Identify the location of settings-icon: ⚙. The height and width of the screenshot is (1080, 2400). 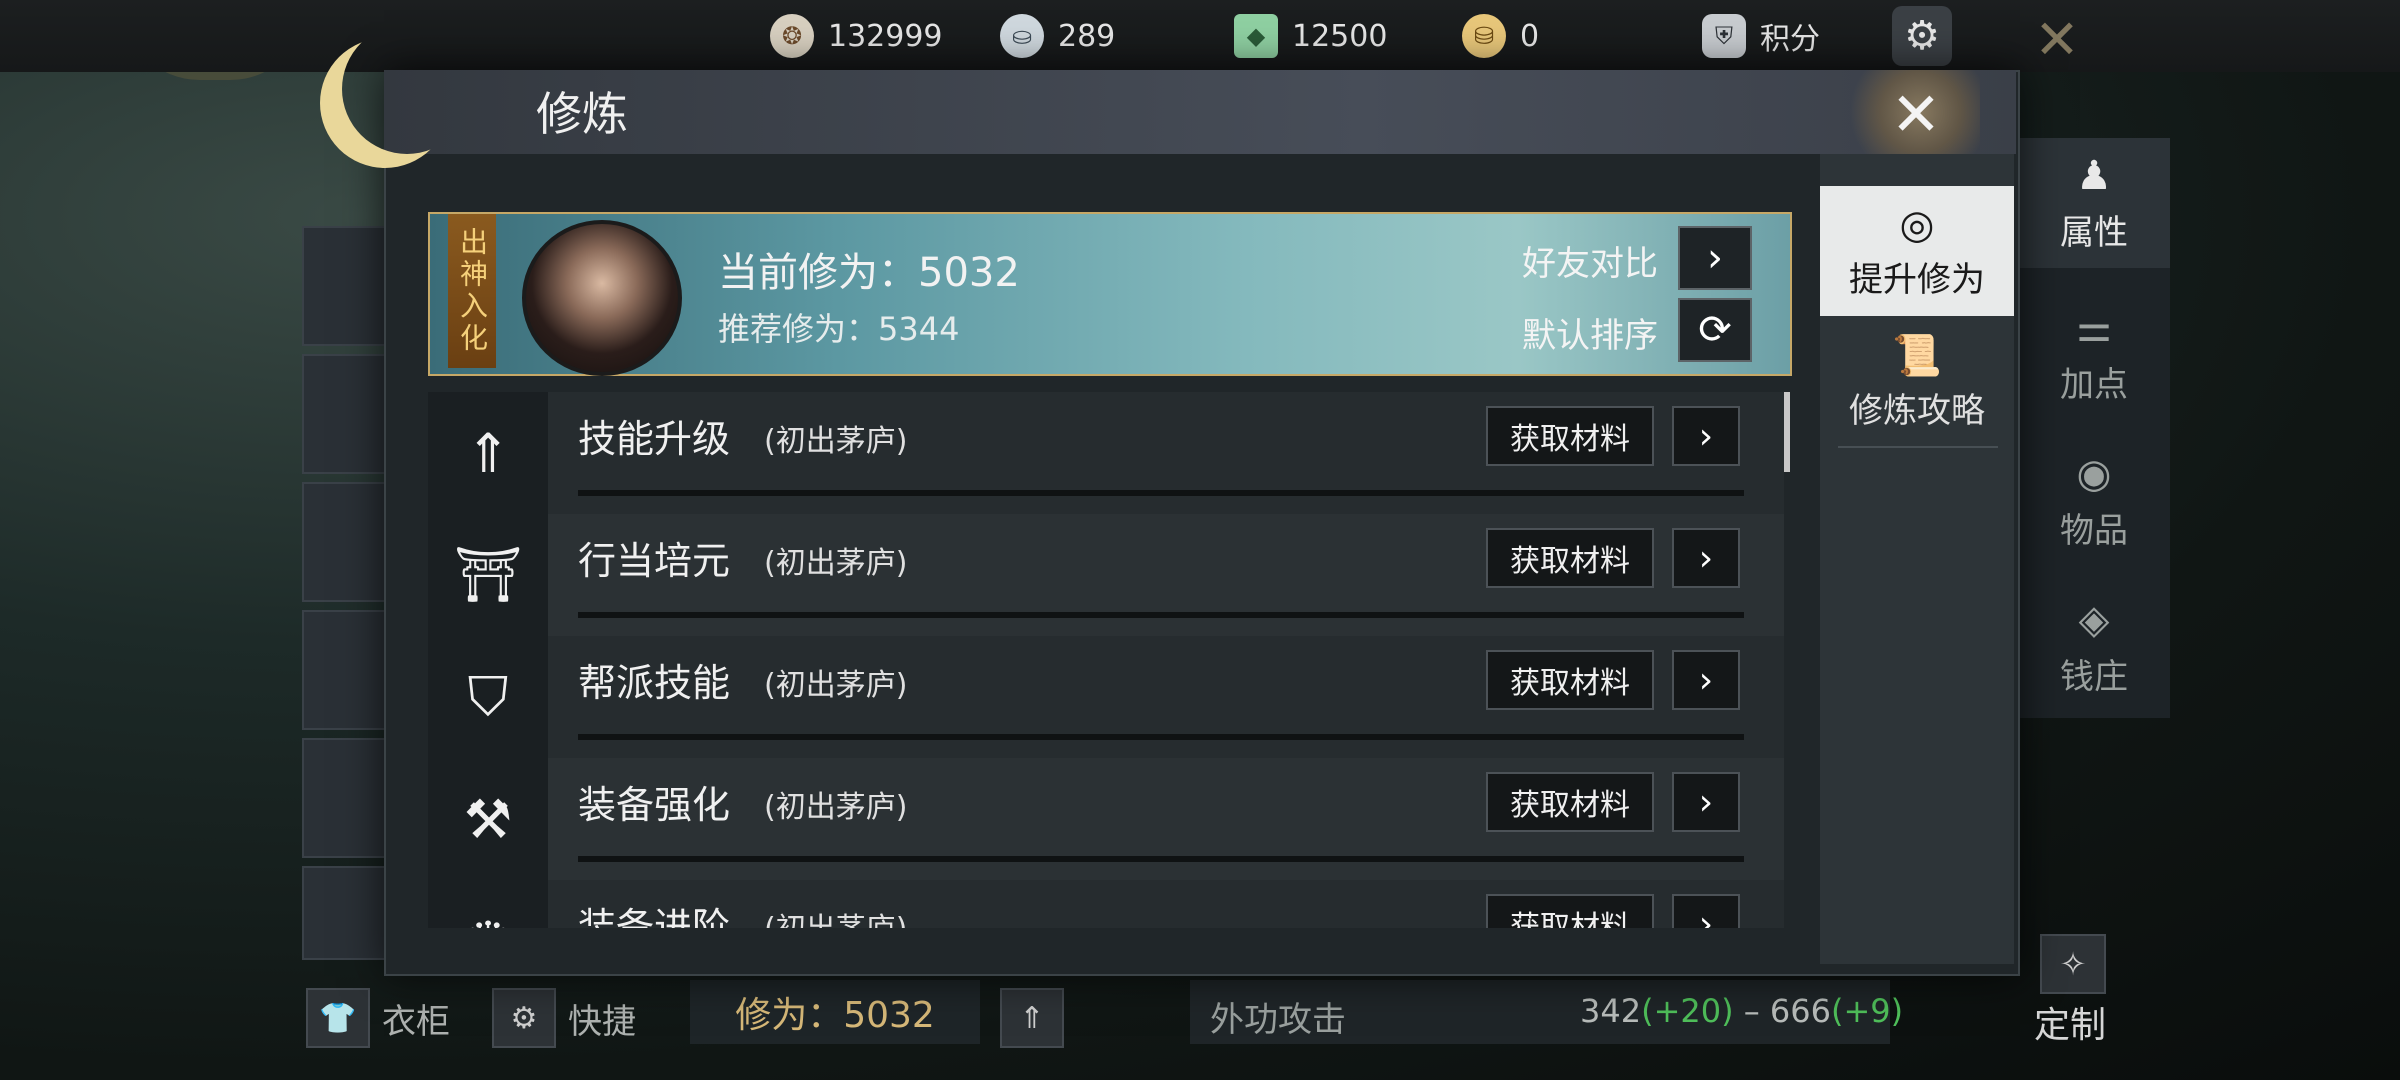
(1922, 36).